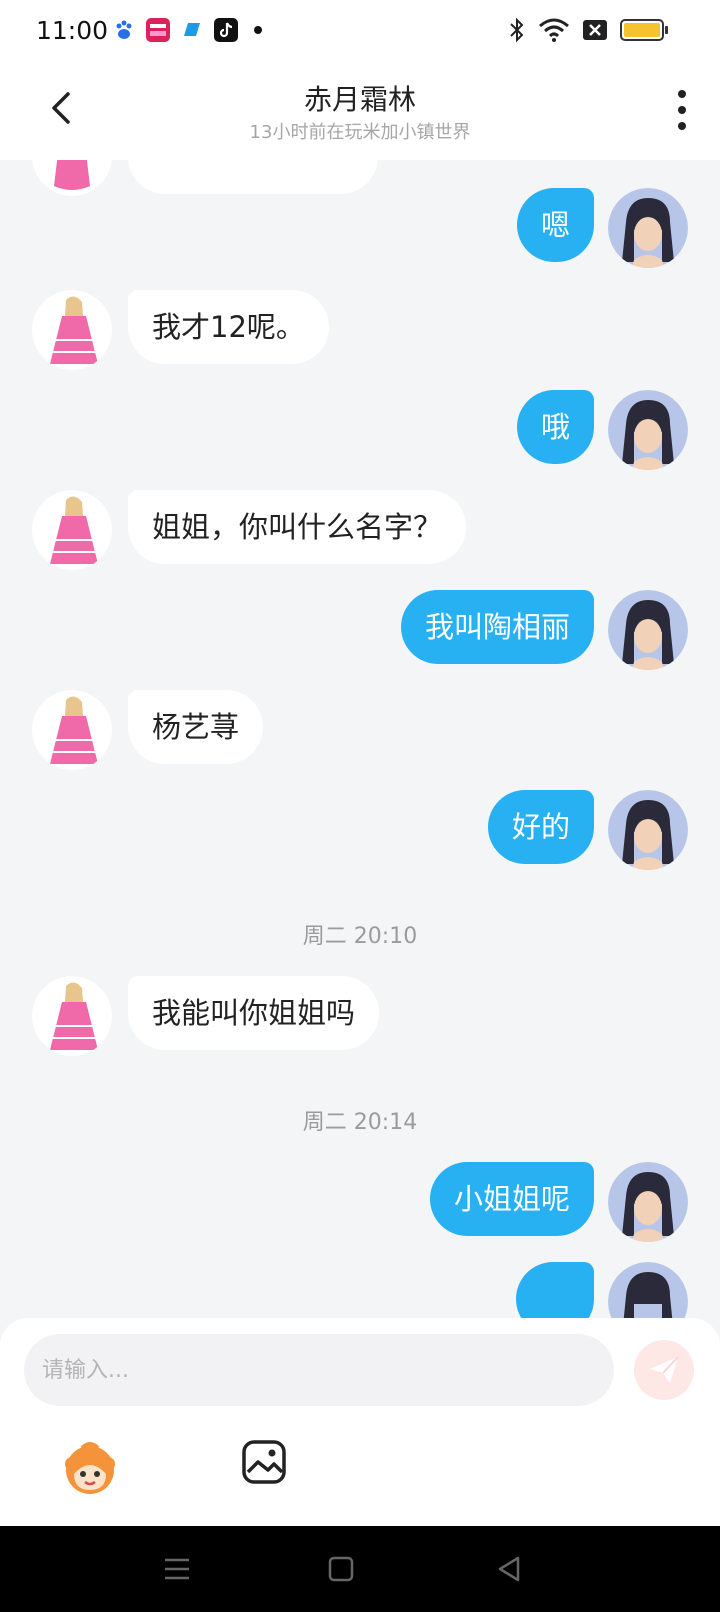 The image size is (720, 1612). I want to click on image-picker-button, so click(270, 1468).